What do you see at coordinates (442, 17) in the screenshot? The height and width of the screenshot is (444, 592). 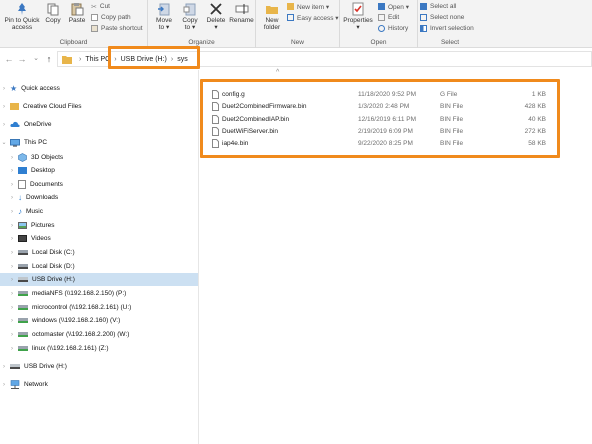 I see `select-none-button: Select none` at bounding box center [442, 17].